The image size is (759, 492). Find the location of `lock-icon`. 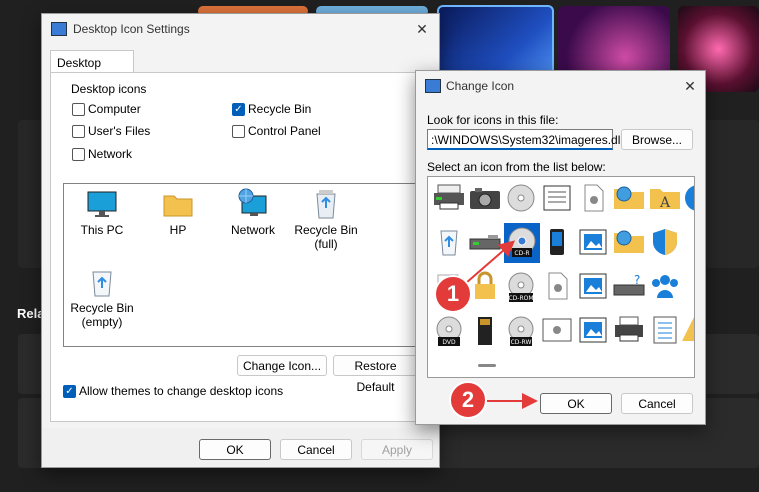

lock-icon is located at coordinates (486, 289).